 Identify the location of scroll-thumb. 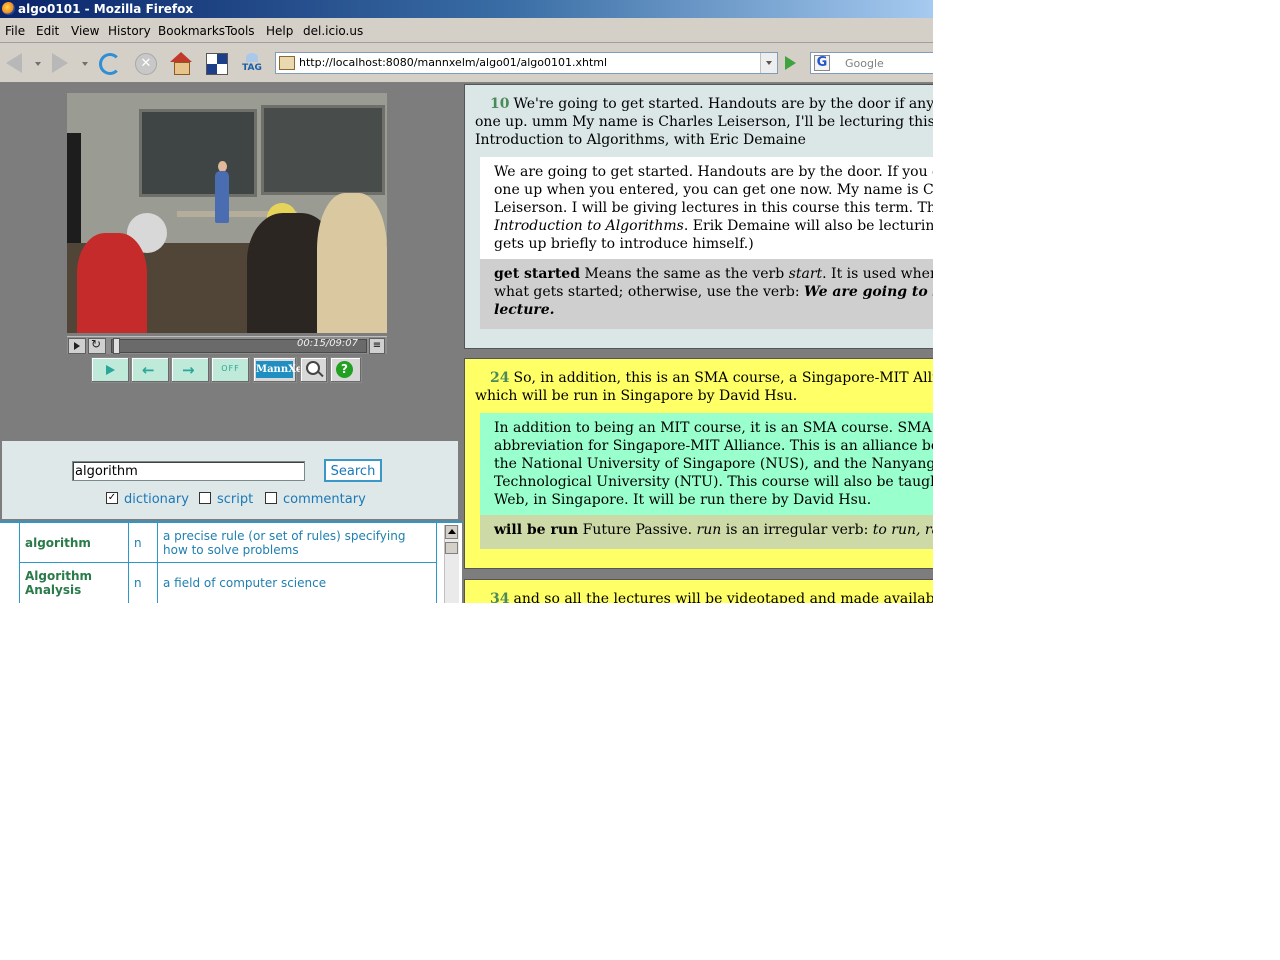
(451, 548).